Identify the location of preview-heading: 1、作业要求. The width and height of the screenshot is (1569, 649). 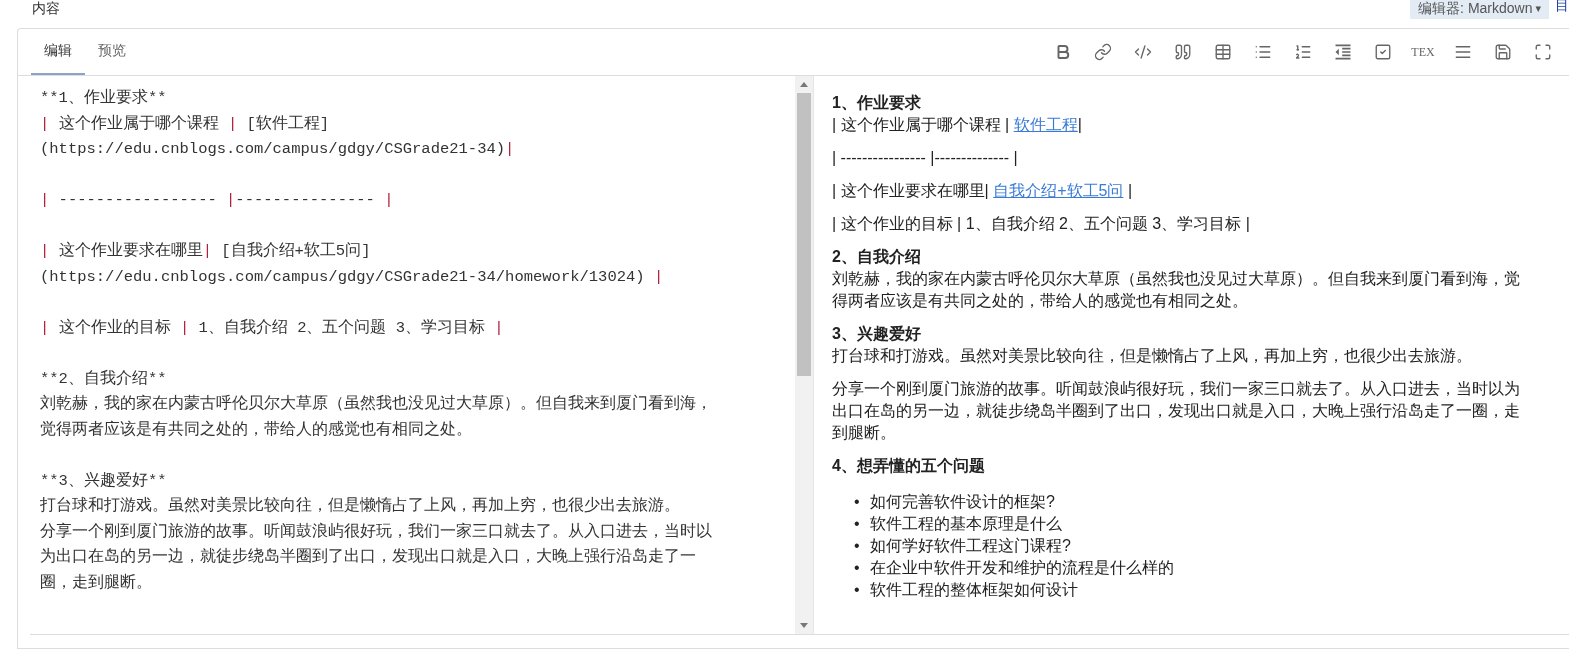
(877, 103).